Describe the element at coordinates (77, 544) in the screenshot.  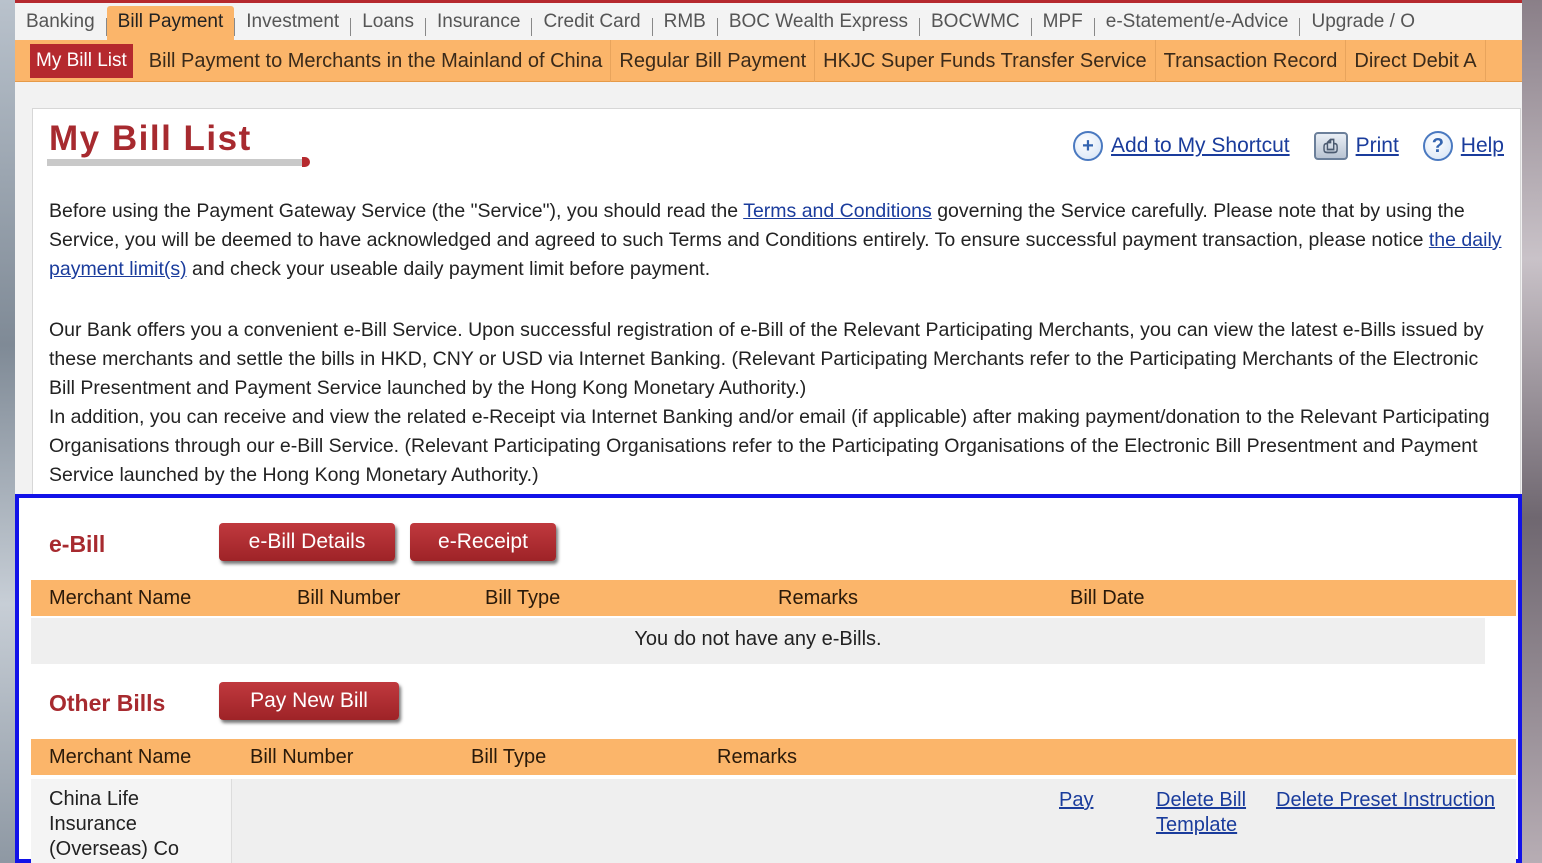
I see `ebill-section-title: e-Bill` at that location.